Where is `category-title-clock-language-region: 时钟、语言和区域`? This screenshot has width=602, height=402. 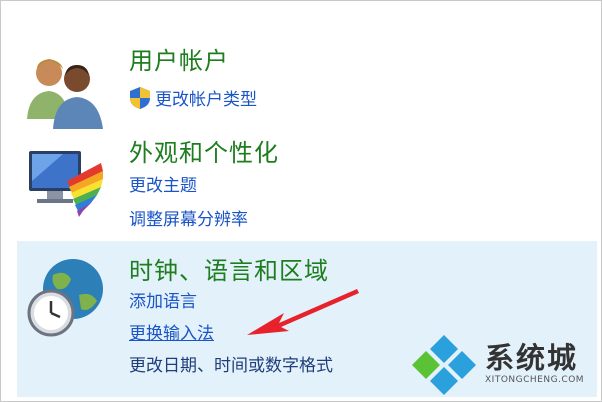 category-title-clock-language-region: 时钟、语言和区域 is located at coordinates (229, 268).